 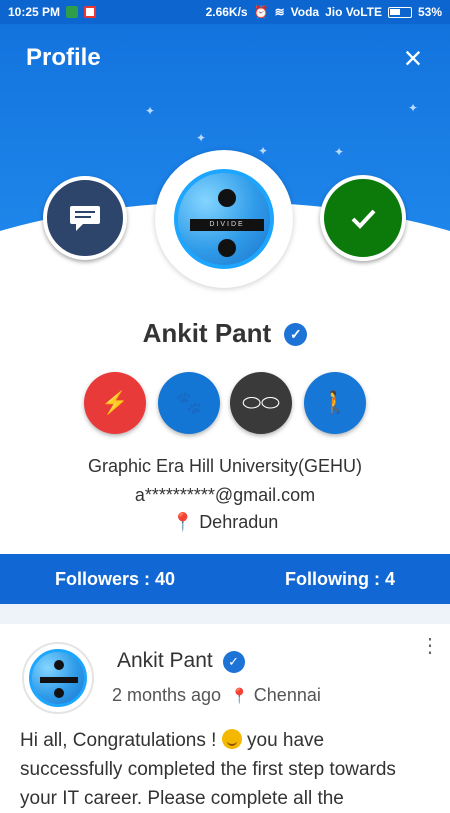 I want to click on confirm-button, so click(x=363, y=218).